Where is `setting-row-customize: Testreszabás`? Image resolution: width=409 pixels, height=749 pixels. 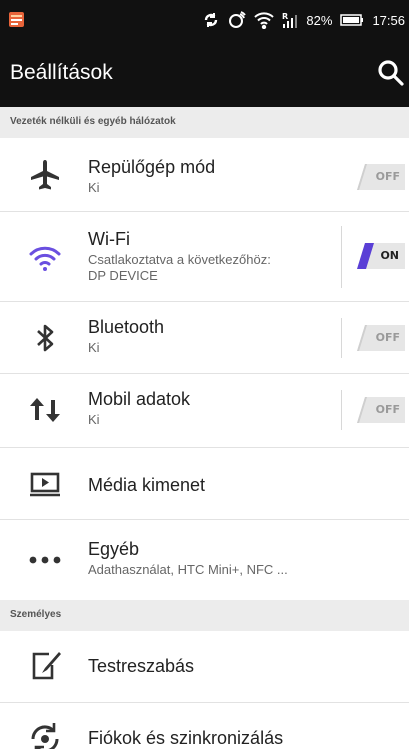 setting-row-customize: Testreszabás is located at coordinates (204, 667).